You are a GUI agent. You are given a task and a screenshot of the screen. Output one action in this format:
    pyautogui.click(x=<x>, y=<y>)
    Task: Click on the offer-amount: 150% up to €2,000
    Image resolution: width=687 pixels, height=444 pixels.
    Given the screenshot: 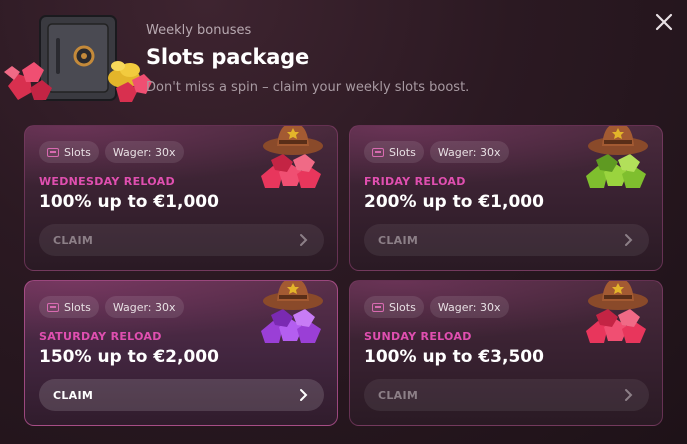 What is the action you would take?
    pyautogui.click(x=129, y=357)
    